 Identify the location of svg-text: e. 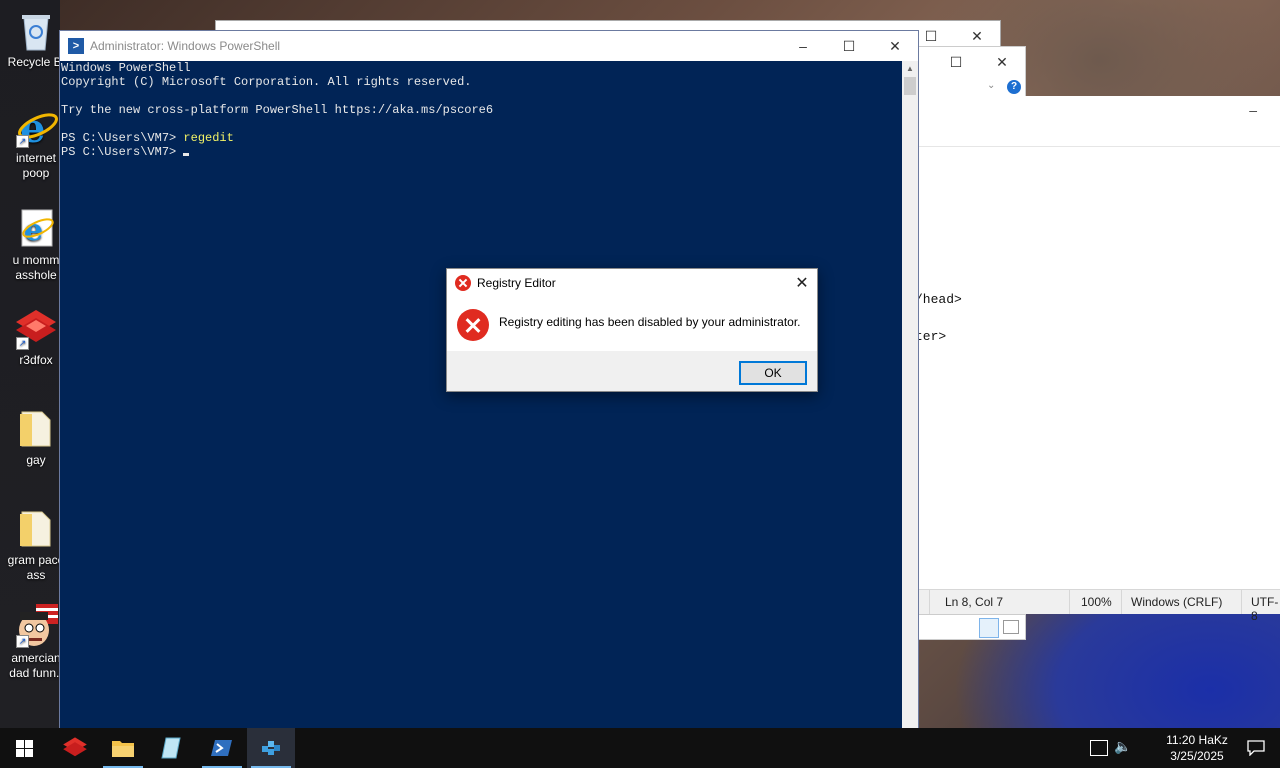
(33, 230).